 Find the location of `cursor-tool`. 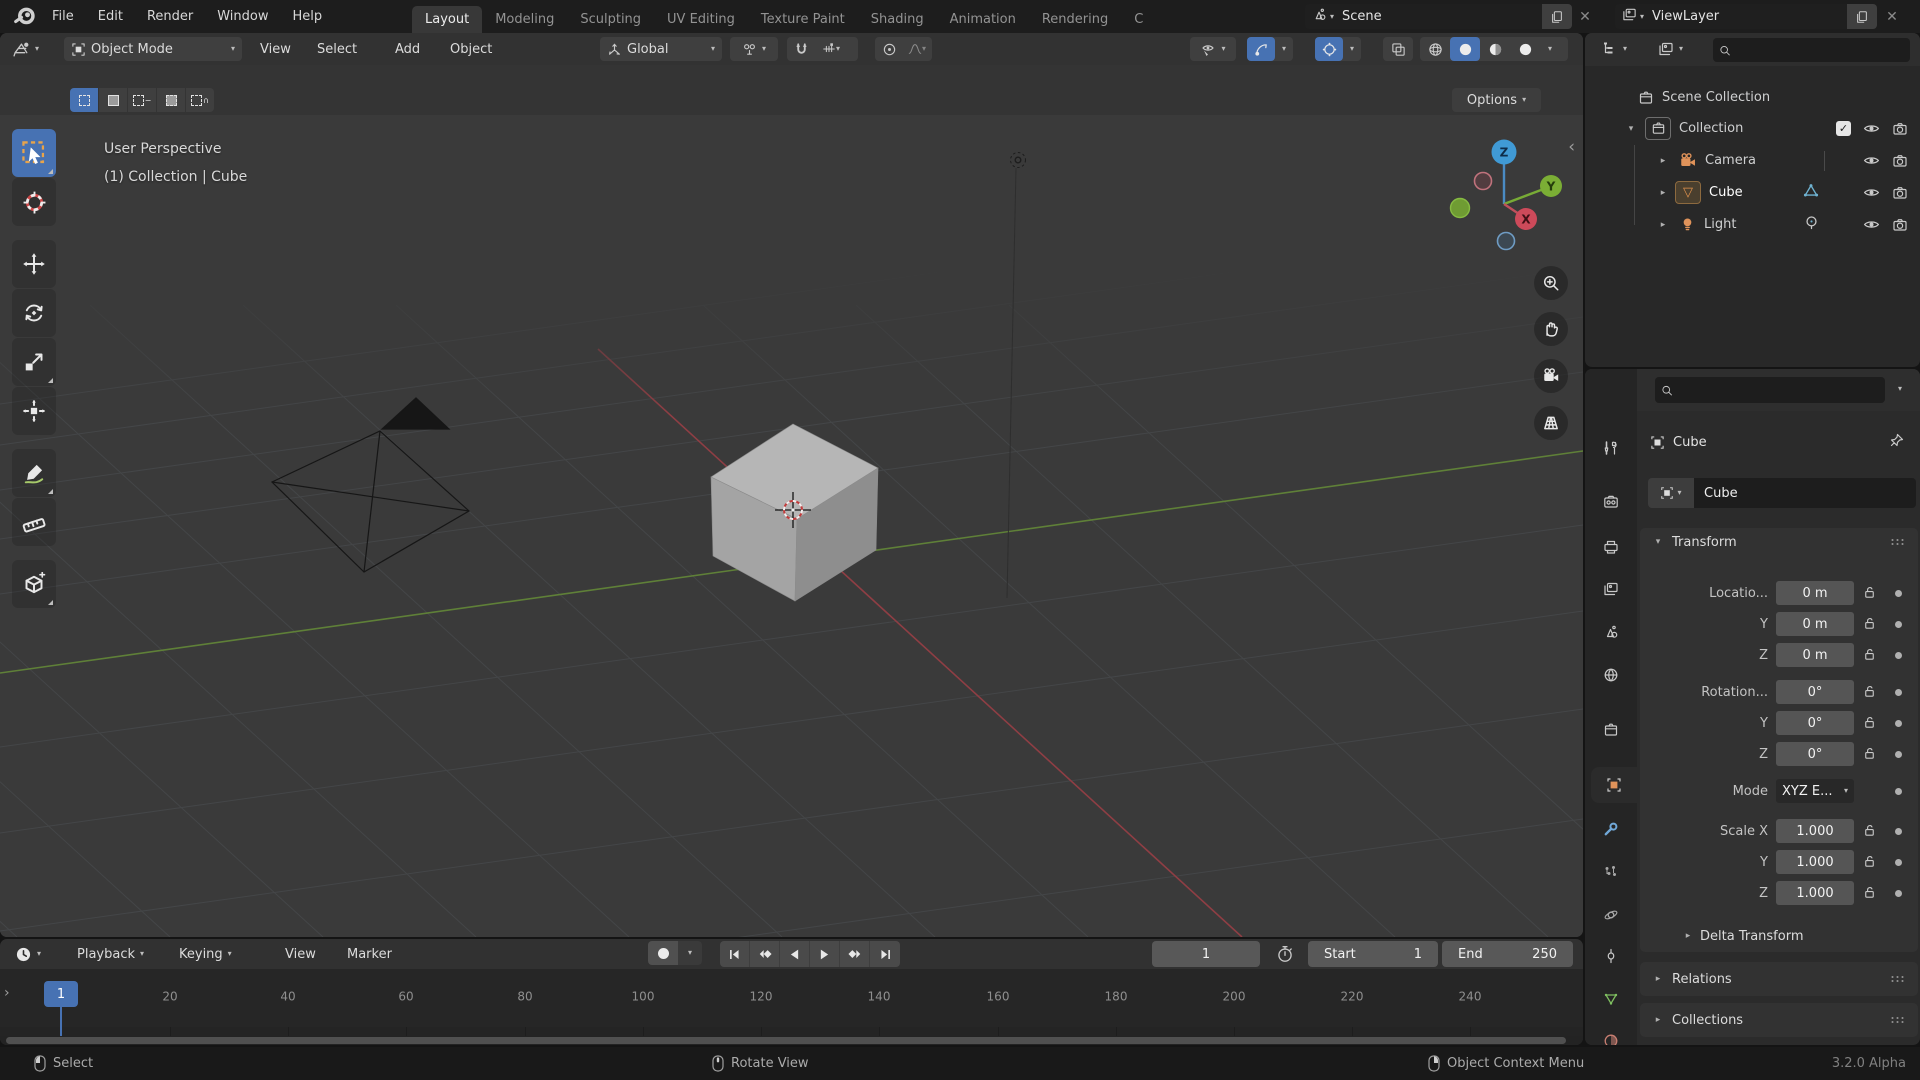

cursor-tool is located at coordinates (34, 202).